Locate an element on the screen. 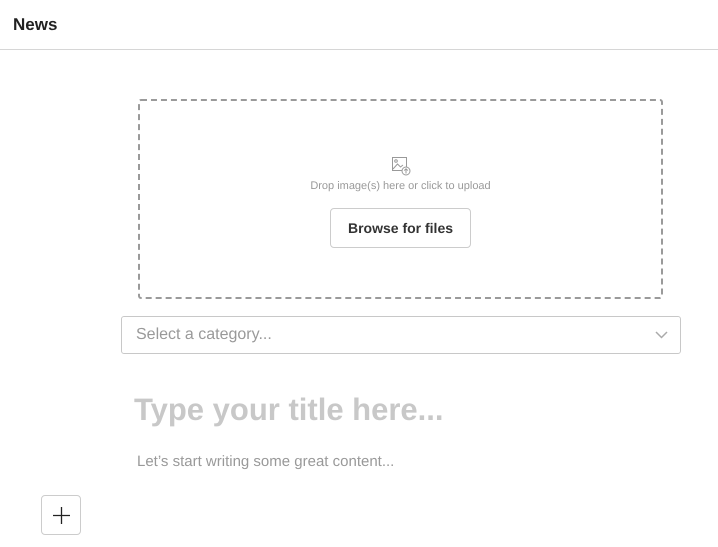  plus-icon is located at coordinates (61, 515).